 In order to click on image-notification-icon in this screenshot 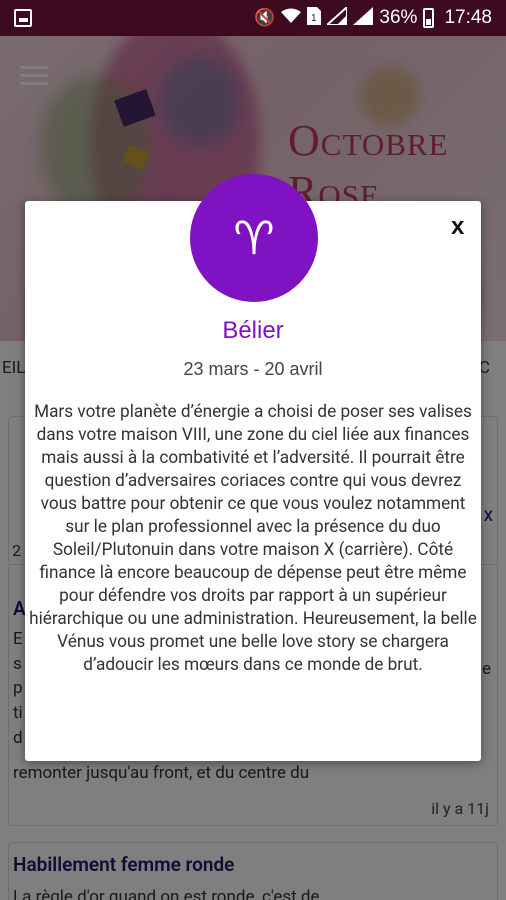, I will do `click(23, 18)`.